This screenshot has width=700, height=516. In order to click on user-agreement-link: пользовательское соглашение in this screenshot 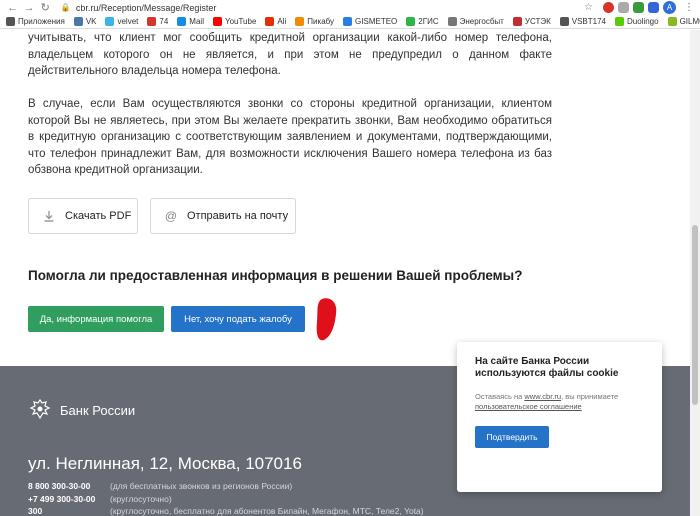, I will do `click(528, 406)`.